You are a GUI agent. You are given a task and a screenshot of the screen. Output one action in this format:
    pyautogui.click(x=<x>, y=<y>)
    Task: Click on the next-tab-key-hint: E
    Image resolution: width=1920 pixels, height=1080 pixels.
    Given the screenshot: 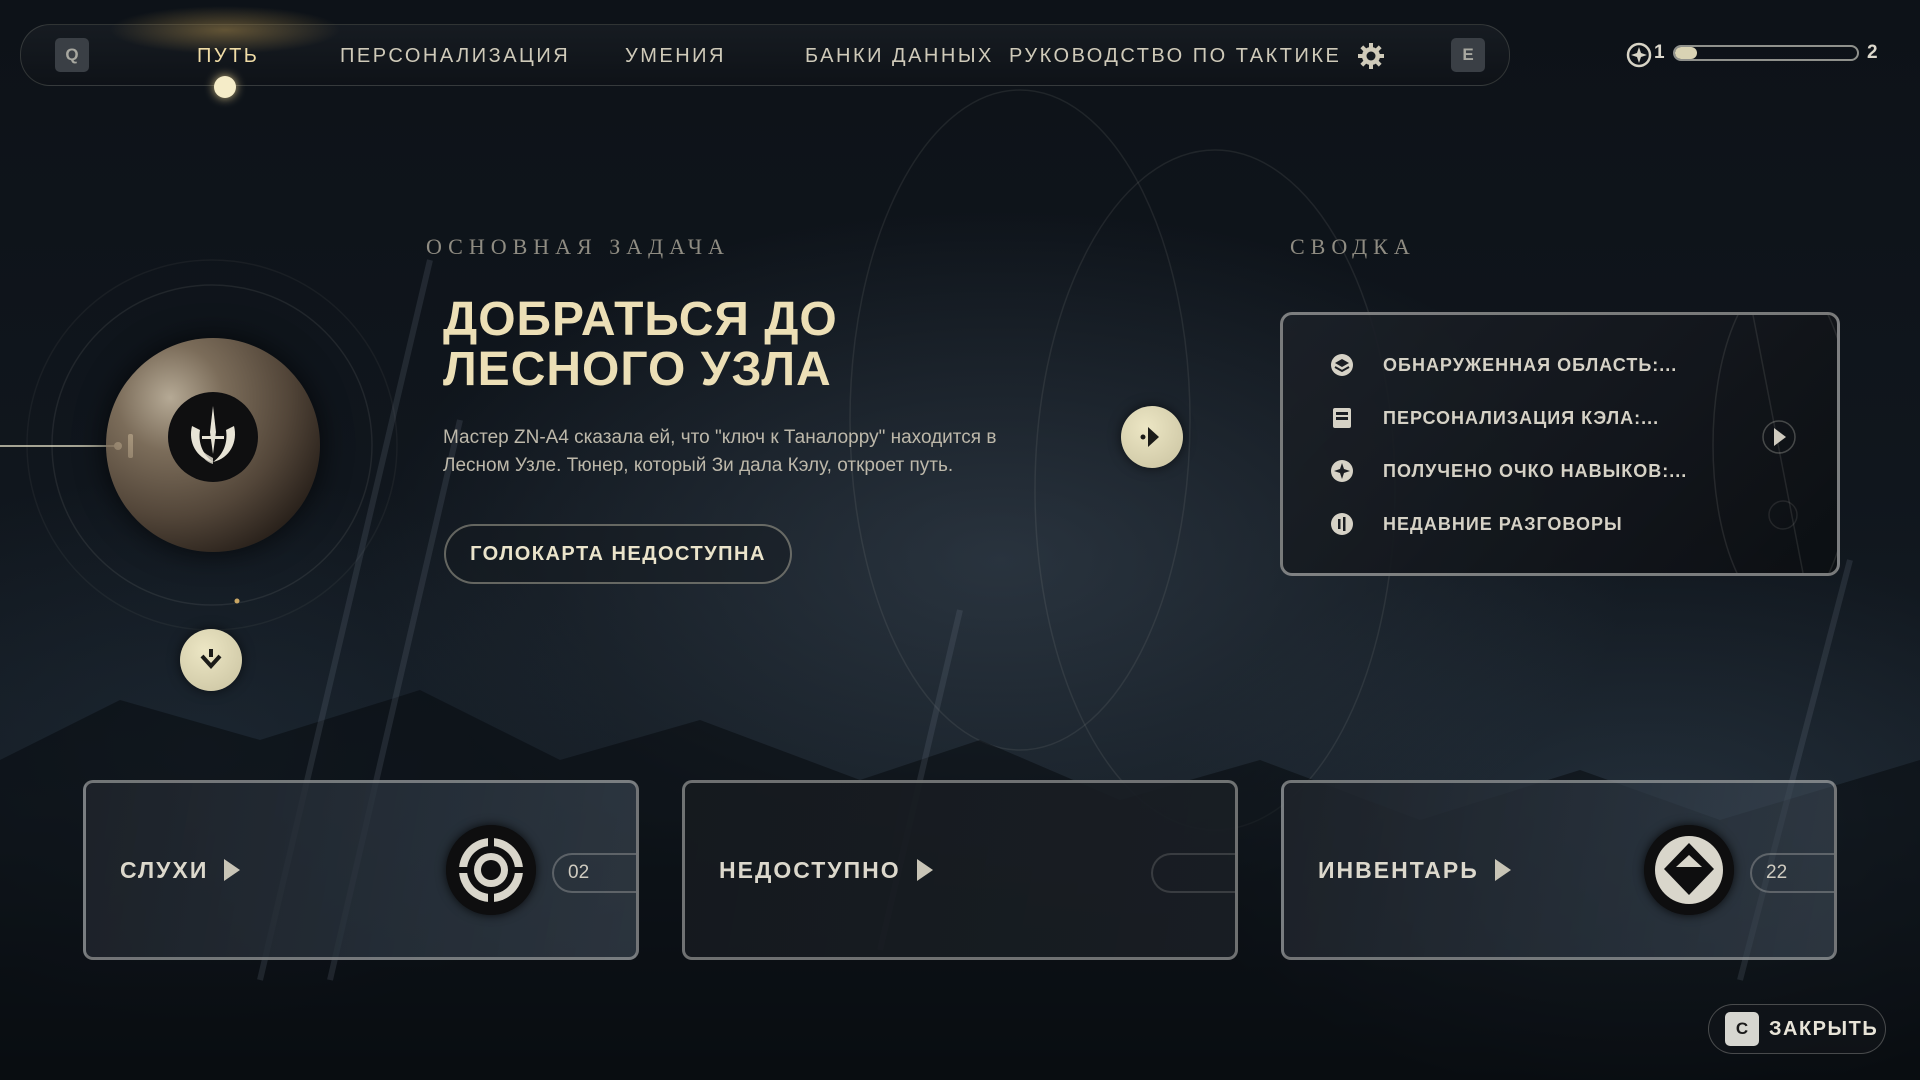 What is the action you would take?
    pyautogui.click(x=1468, y=55)
    